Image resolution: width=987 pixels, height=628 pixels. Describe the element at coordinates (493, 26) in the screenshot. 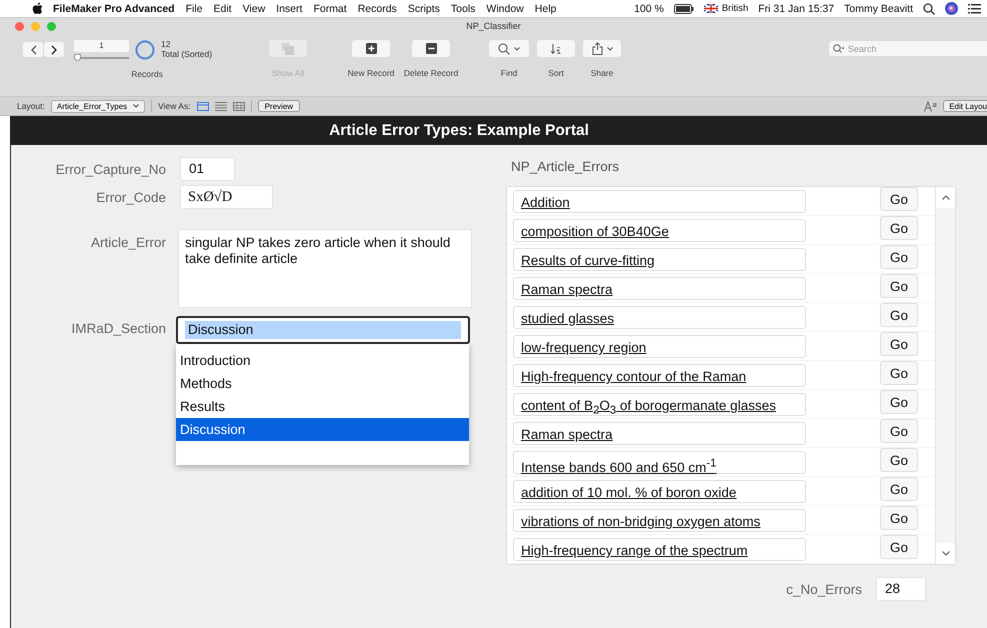

I see `window-title: NP_Classifier` at that location.